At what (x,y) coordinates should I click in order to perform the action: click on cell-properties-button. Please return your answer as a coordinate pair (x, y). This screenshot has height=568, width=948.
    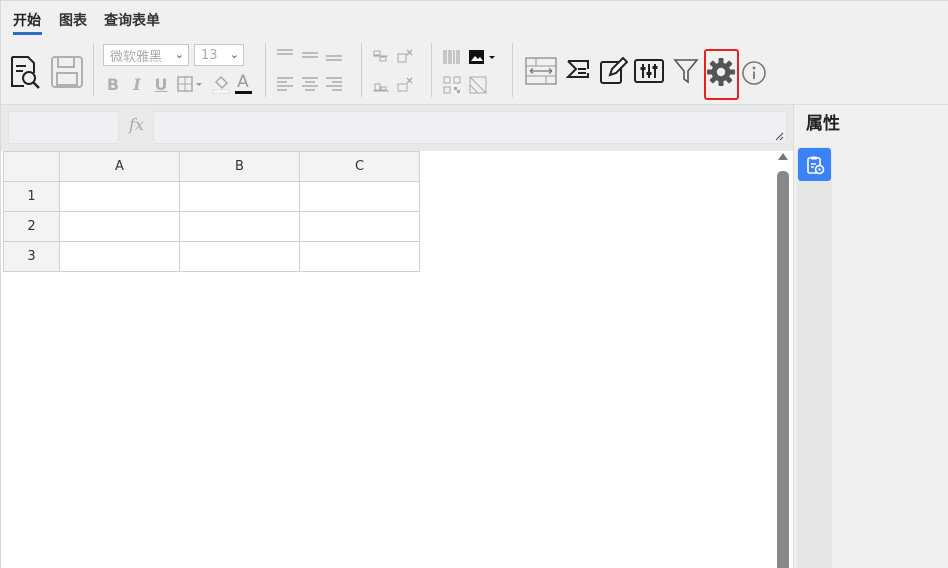
    Looking at the image, I should click on (814, 164).